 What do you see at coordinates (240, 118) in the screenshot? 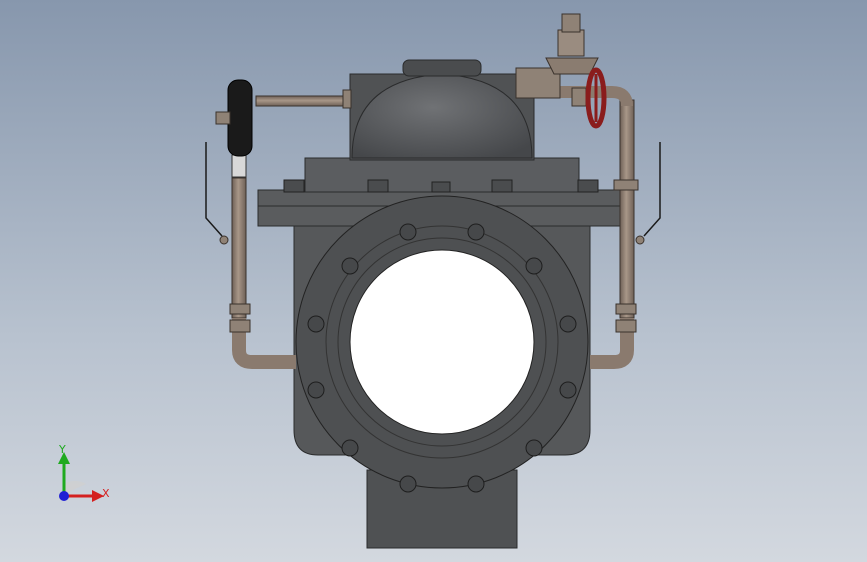
I see `pressure-gauge-icon` at bounding box center [240, 118].